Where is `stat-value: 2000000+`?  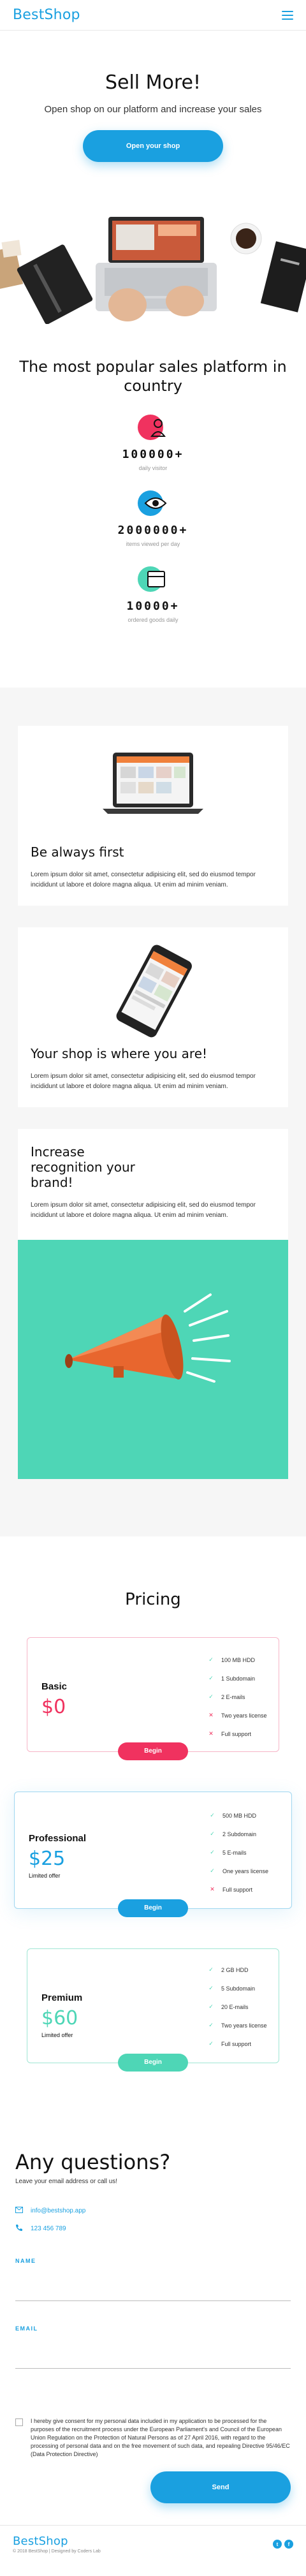 stat-value: 2000000+ is located at coordinates (153, 530).